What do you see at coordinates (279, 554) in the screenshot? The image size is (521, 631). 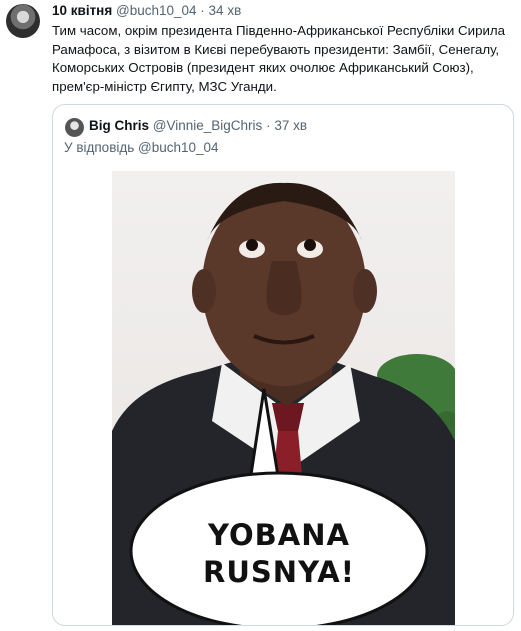 I see `meme-caption: YOBANA RUSNYA!` at bounding box center [279, 554].